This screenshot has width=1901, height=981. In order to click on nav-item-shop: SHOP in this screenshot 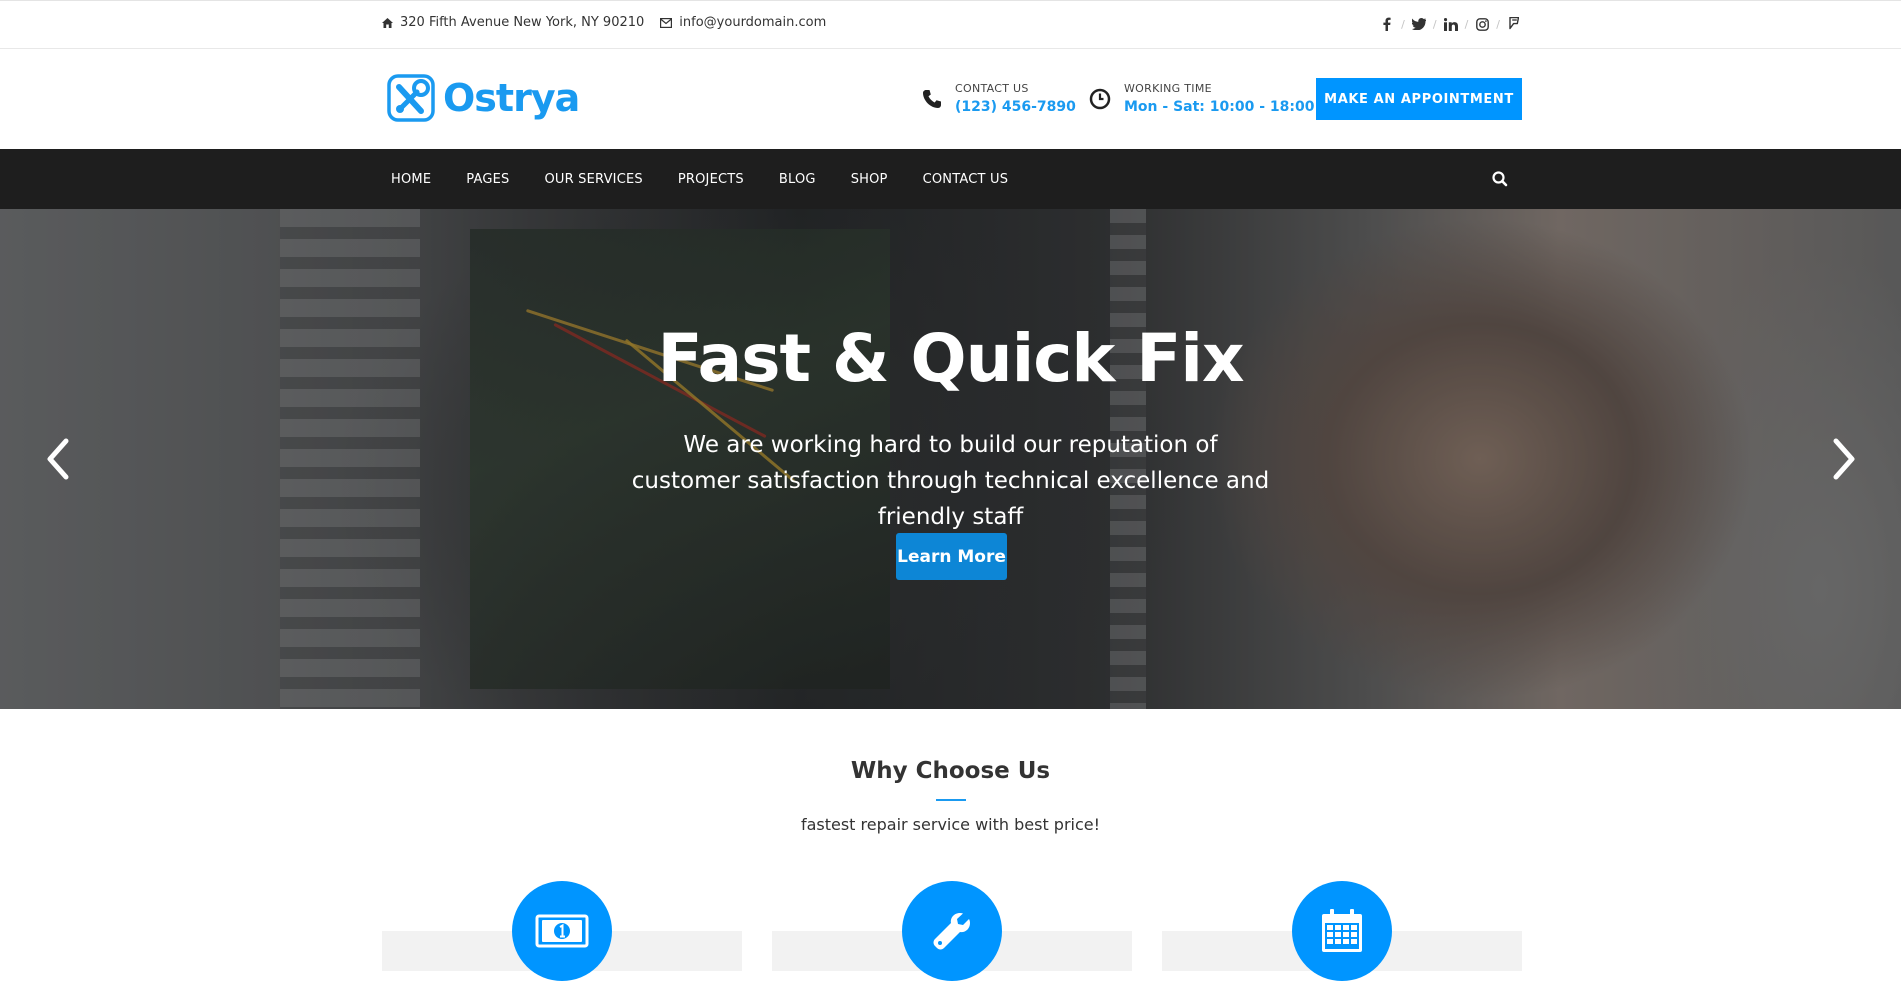, I will do `click(869, 179)`.